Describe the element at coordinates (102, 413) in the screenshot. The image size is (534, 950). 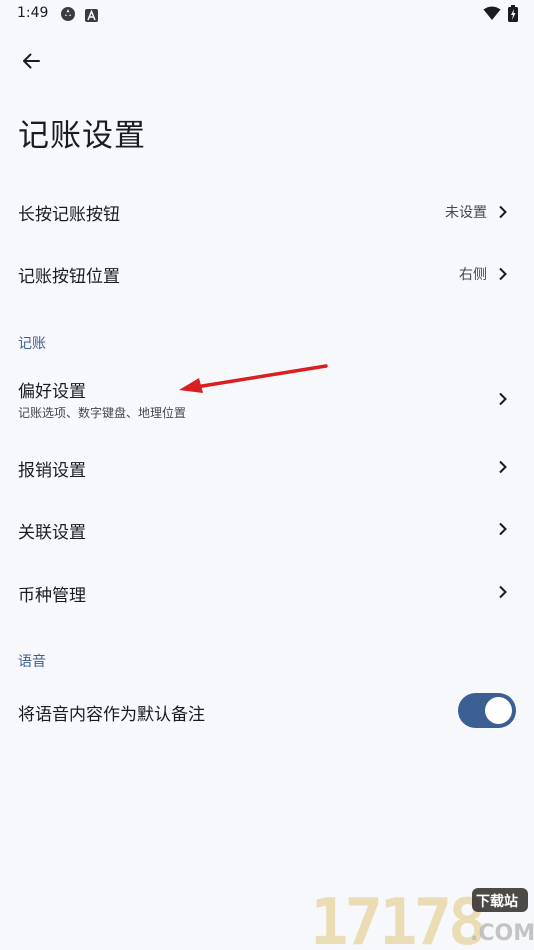
I see `row-subtitle: 记账选项、数字键盘、地理位置` at that location.